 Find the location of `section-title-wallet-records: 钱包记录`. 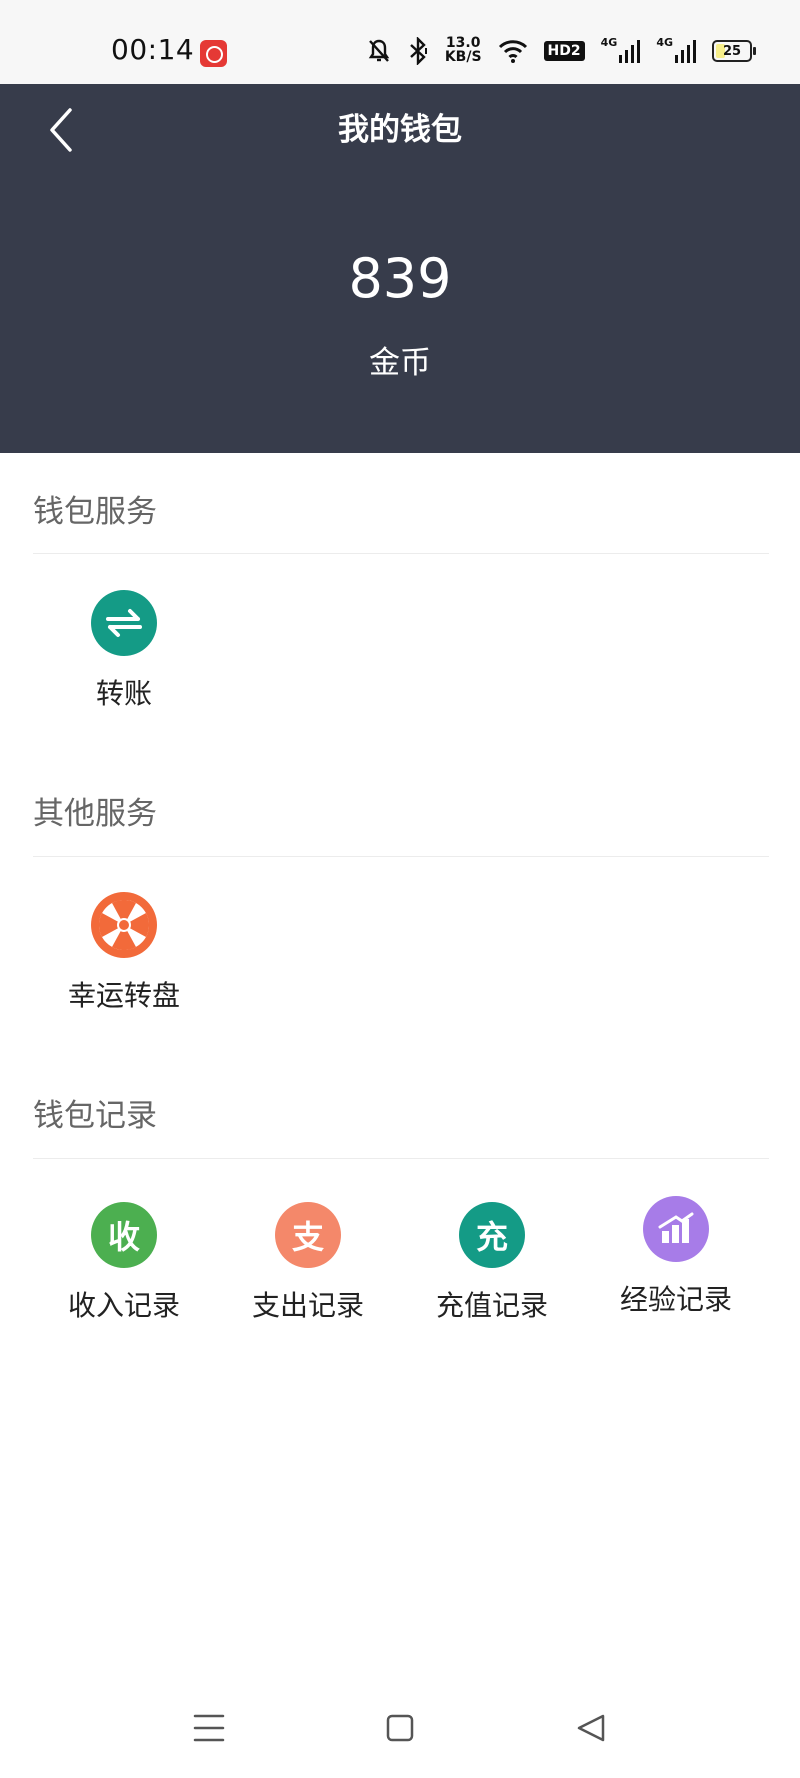

section-title-wallet-records: 钱包记录 is located at coordinates (95, 1116).